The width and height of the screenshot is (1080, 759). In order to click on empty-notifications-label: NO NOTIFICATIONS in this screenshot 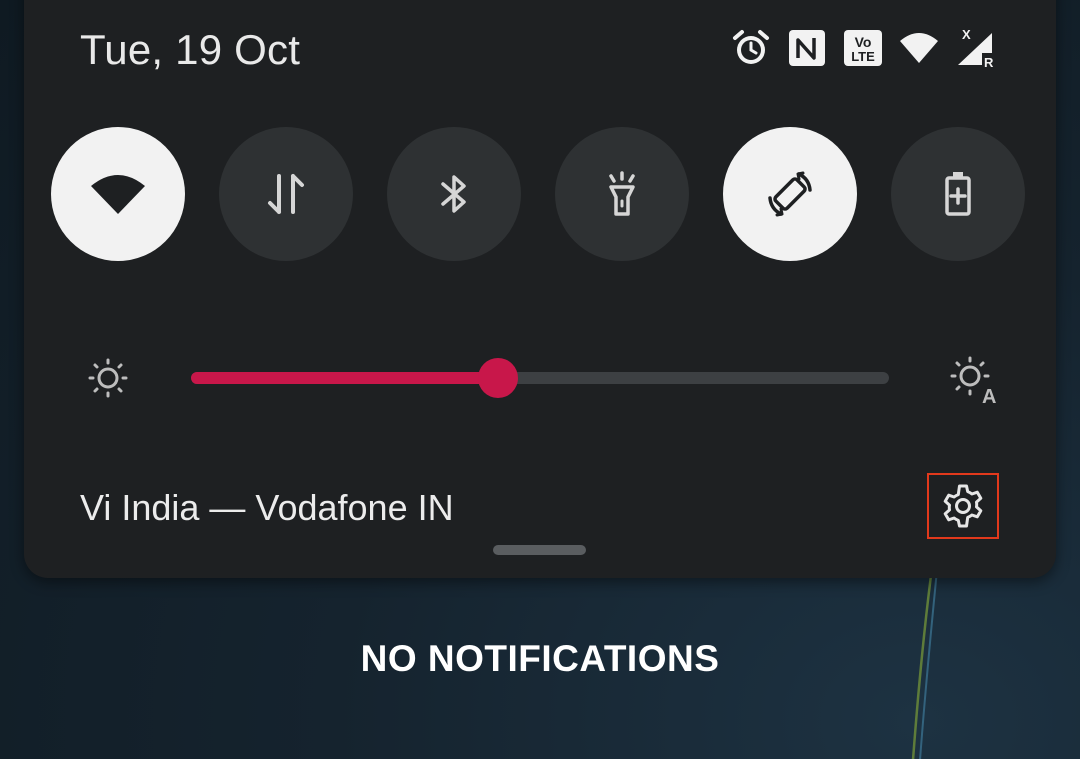, I will do `click(540, 658)`.